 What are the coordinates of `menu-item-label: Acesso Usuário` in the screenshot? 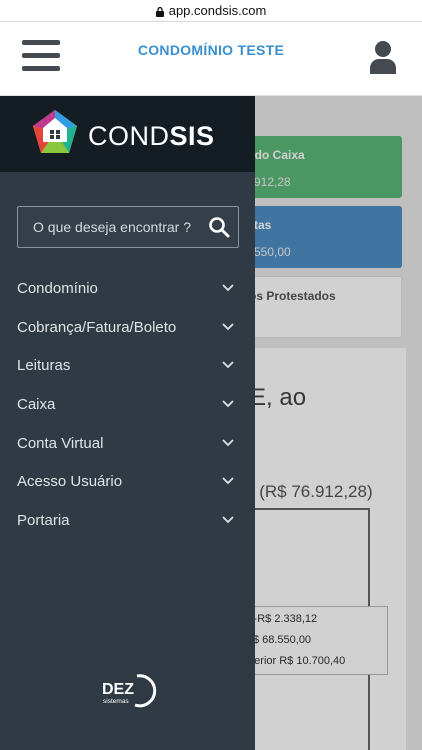 It's located at (70, 482).